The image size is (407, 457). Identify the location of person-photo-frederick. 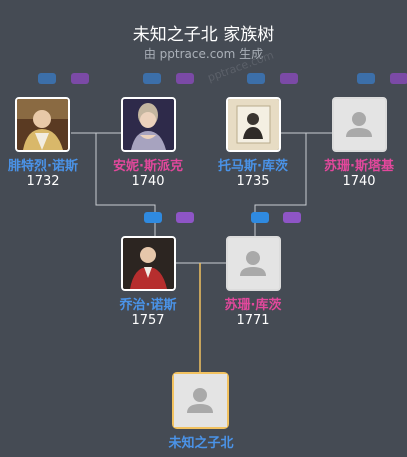
(42, 124).